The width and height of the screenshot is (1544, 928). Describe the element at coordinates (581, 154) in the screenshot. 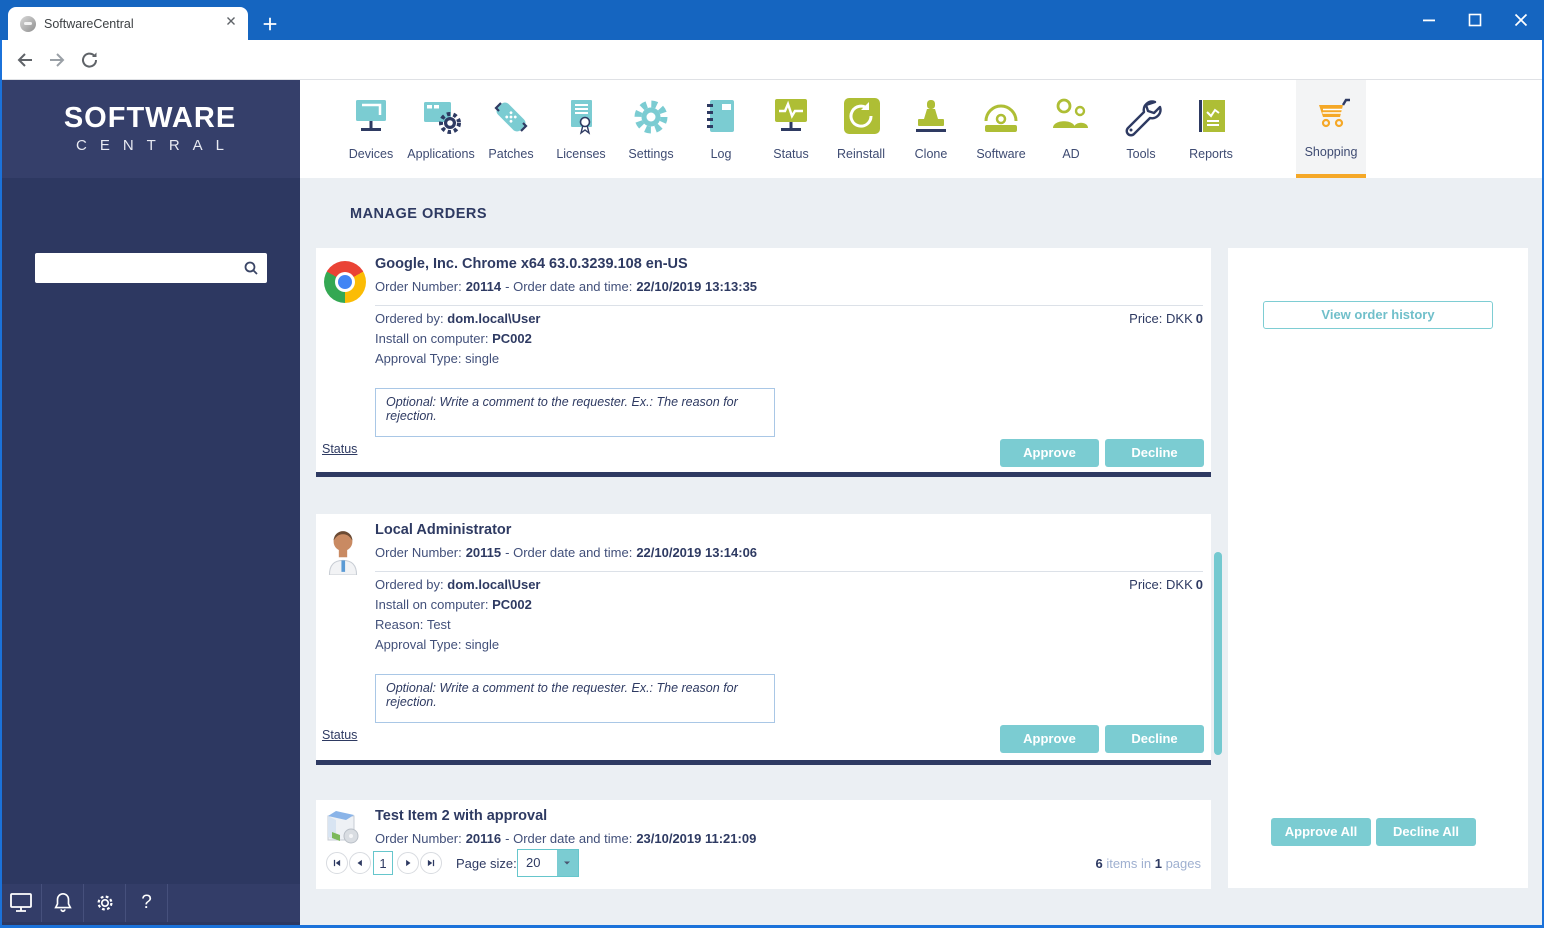

I see `nav-label: Licenses` at that location.